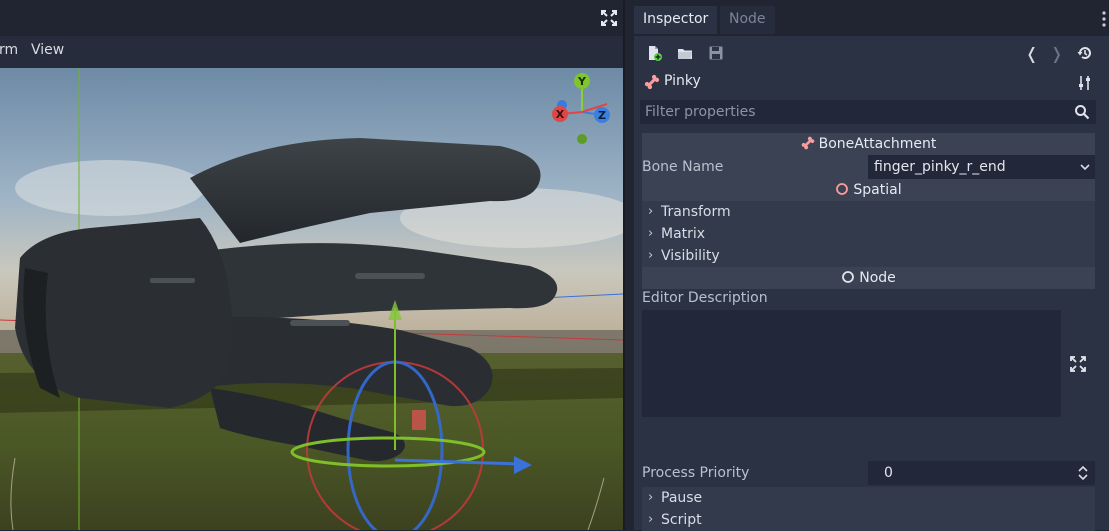  Describe the element at coordinates (690, 256) in the screenshot. I see `section-label: Visibility` at that location.